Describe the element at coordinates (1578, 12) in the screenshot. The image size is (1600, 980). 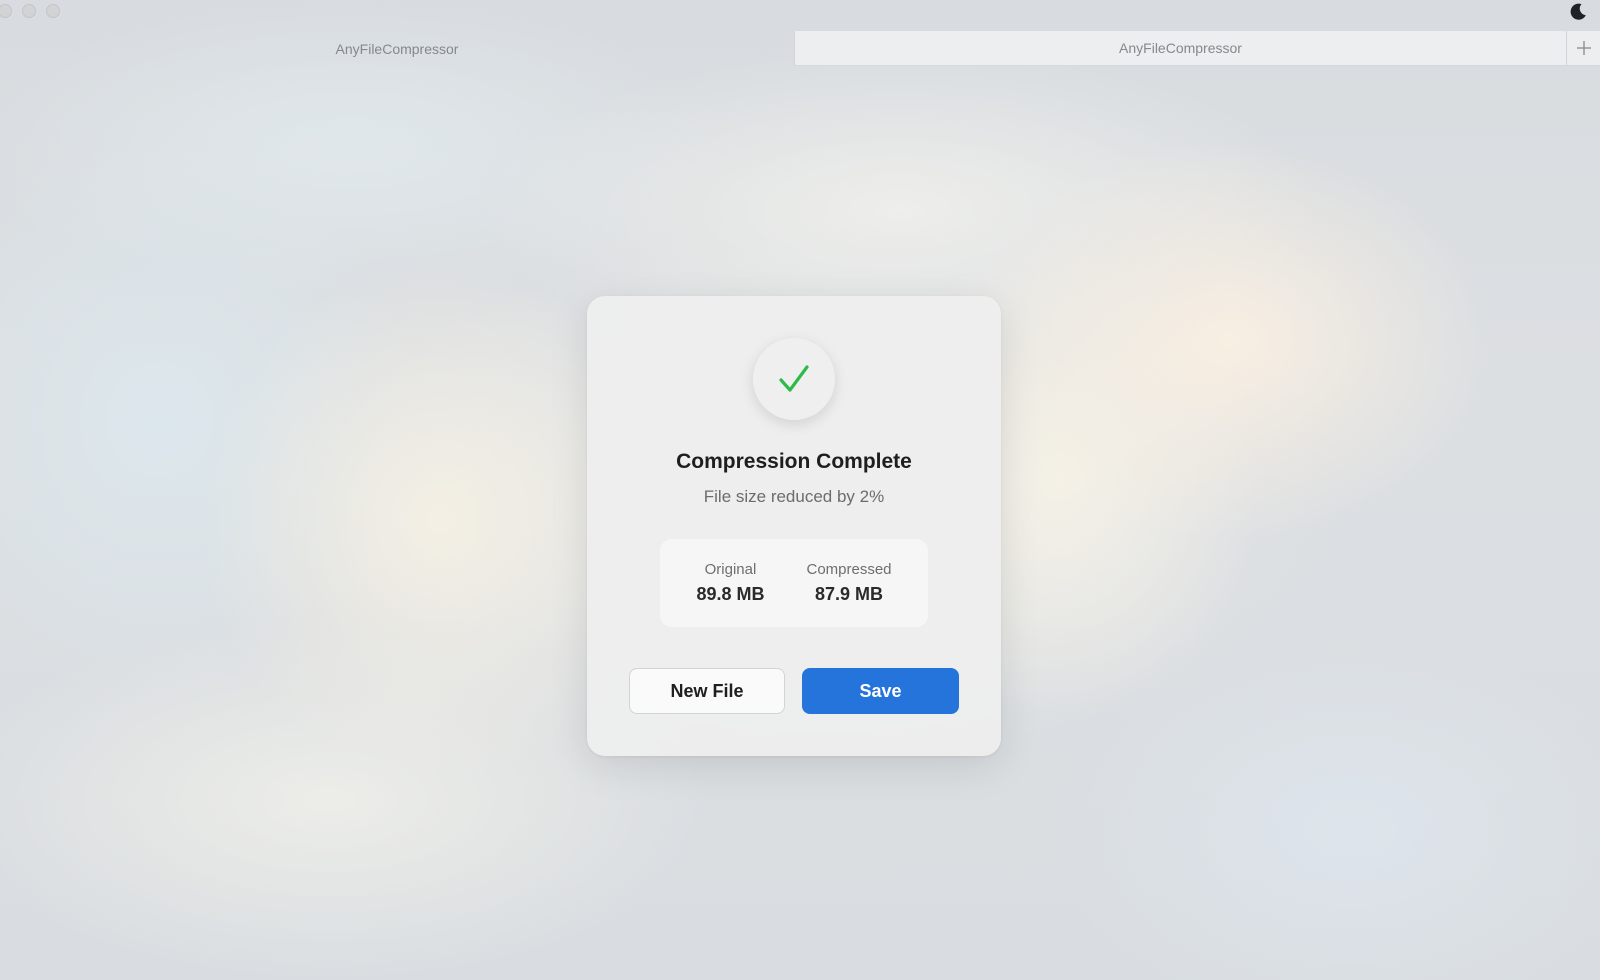
I see `moon-icon` at that location.